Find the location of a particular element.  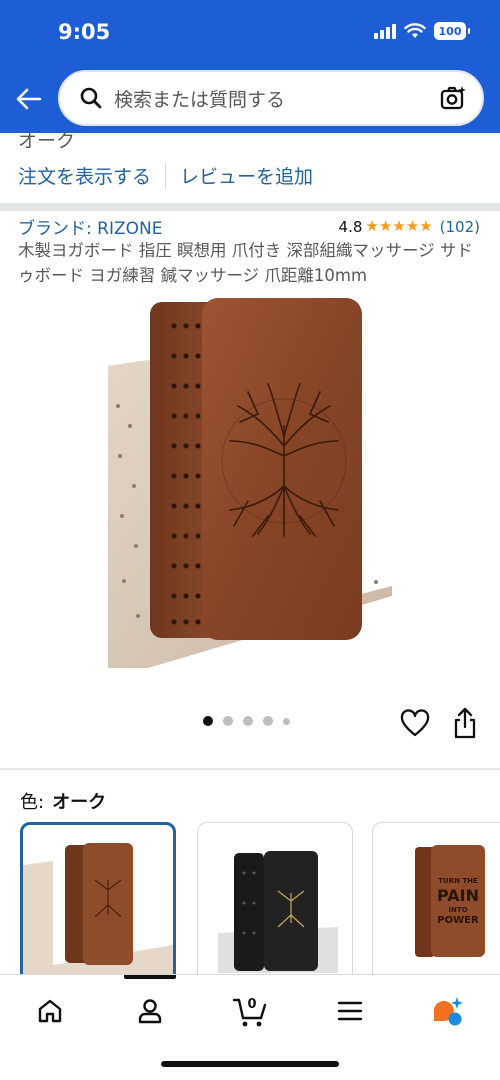

arrow-left-icon is located at coordinates (29, 99).